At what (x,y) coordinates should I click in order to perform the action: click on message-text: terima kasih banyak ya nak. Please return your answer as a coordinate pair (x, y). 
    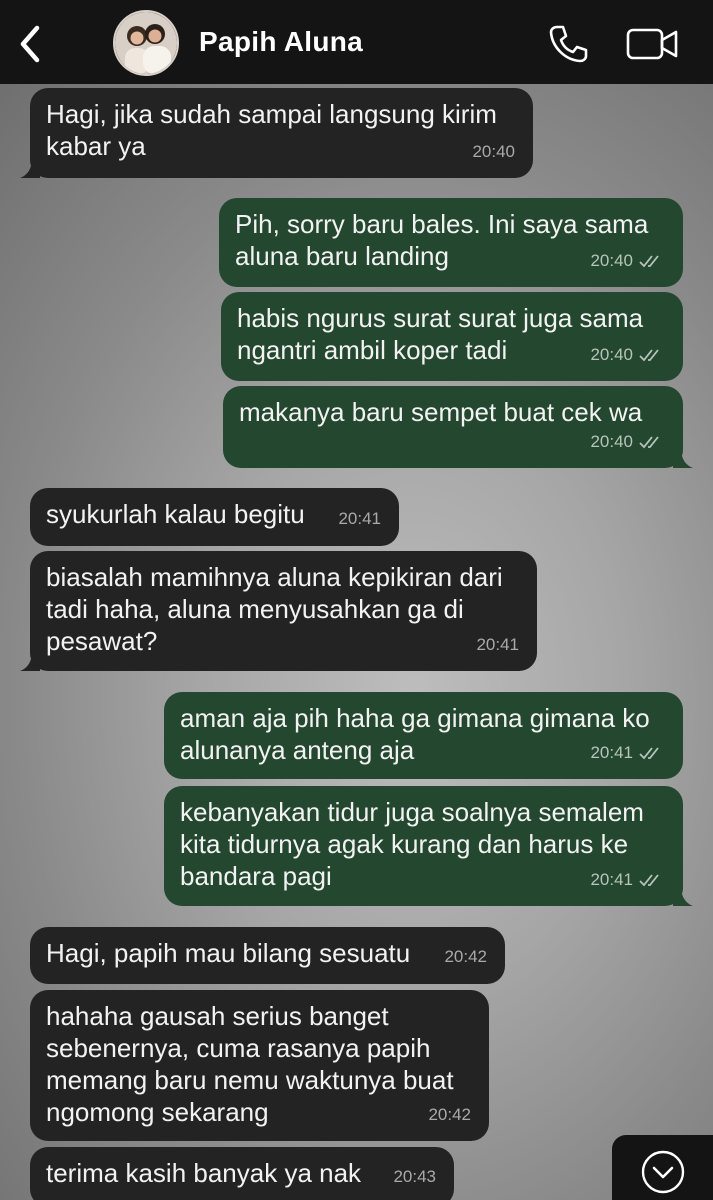
    Looking at the image, I should click on (204, 1173).